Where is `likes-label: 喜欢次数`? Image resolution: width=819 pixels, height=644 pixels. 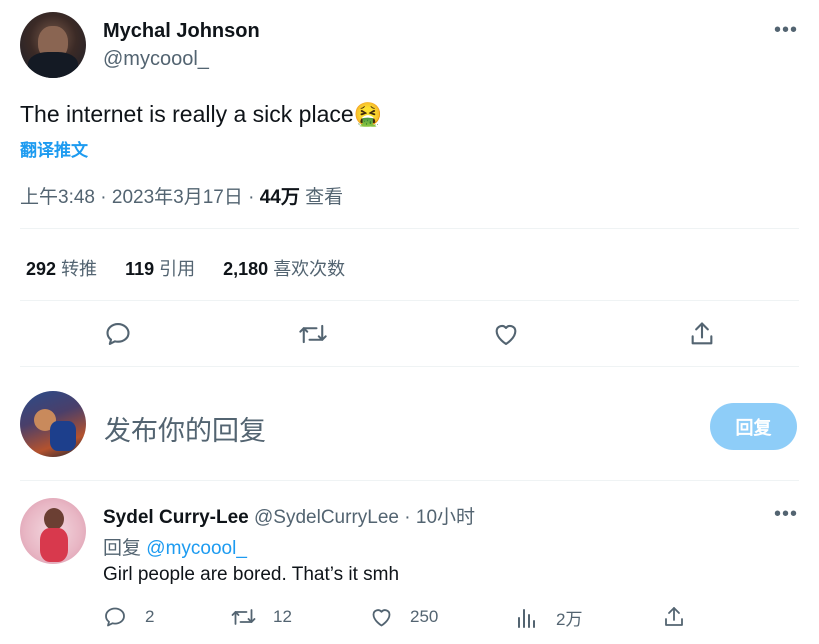
likes-label: 喜欢次数 is located at coordinates (309, 269).